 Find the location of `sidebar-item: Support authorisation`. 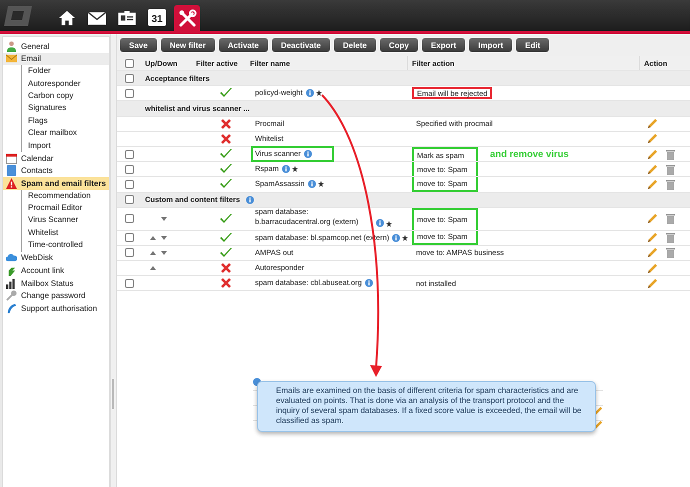

sidebar-item: Support authorisation is located at coordinates (56, 308).